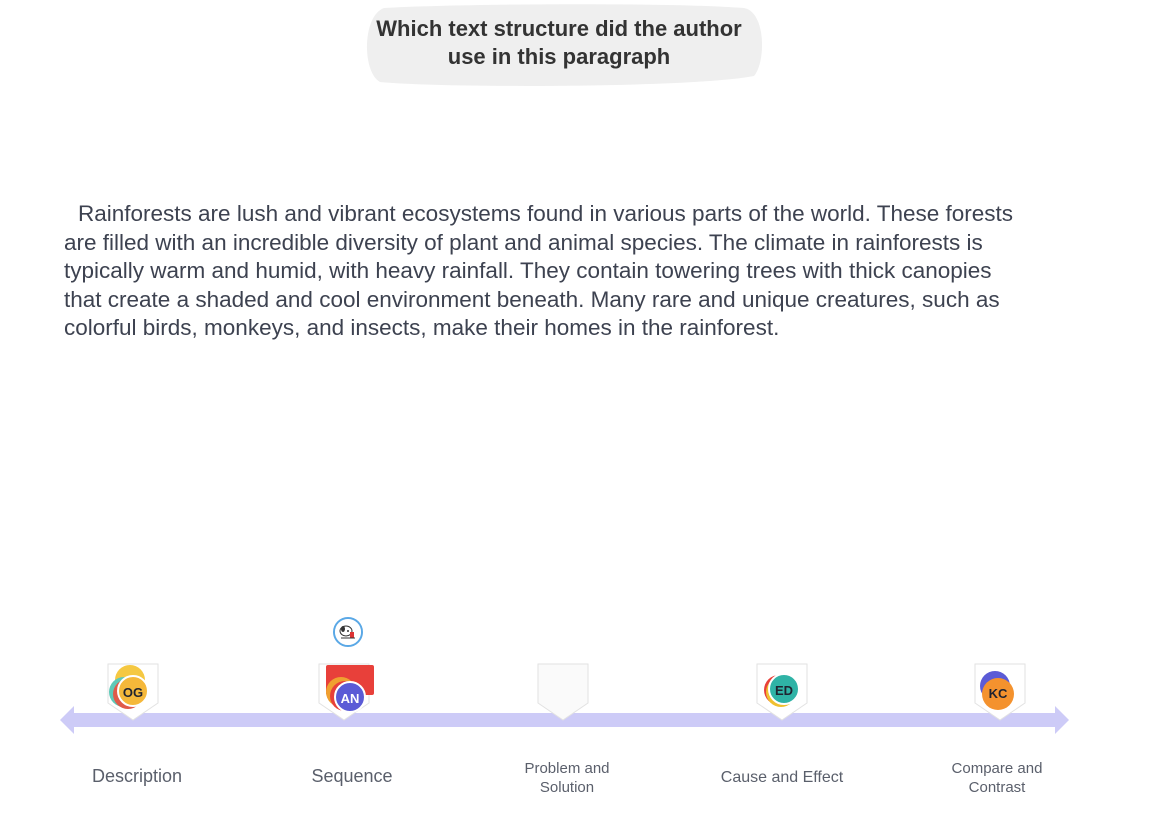  What do you see at coordinates (350, 697) in the screenshot?
I see `avatar-an: AN` at bounding box center [350, 697].